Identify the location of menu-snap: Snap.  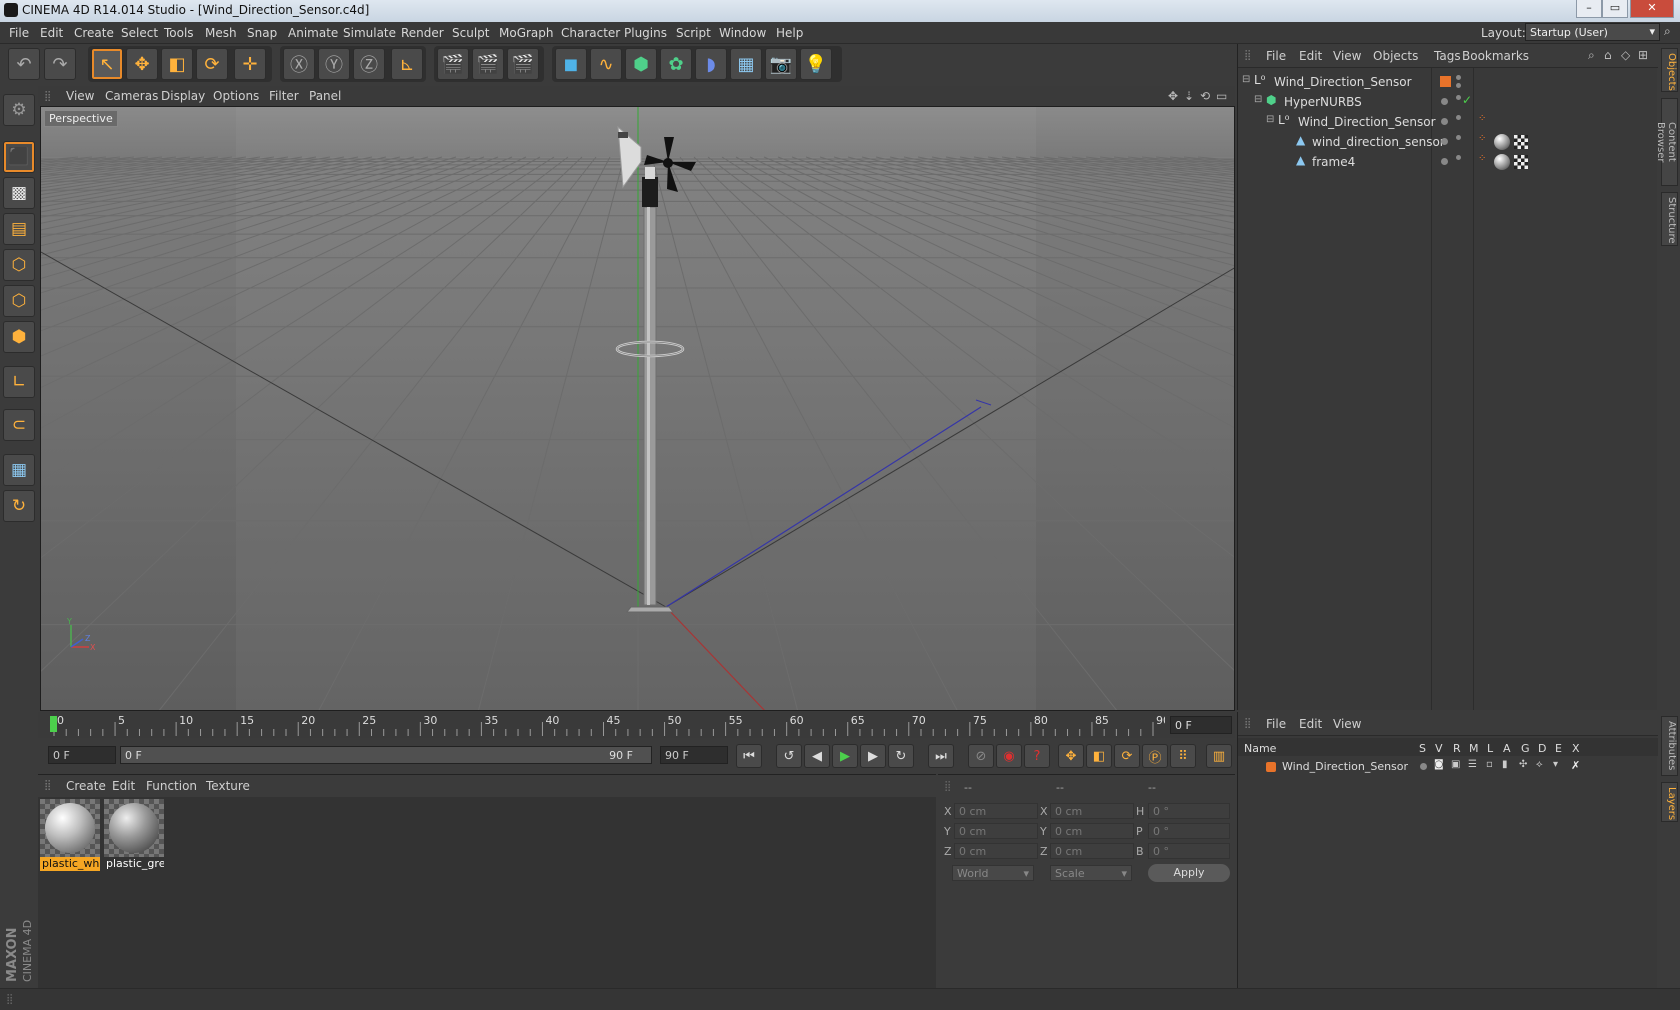
(262, 33).